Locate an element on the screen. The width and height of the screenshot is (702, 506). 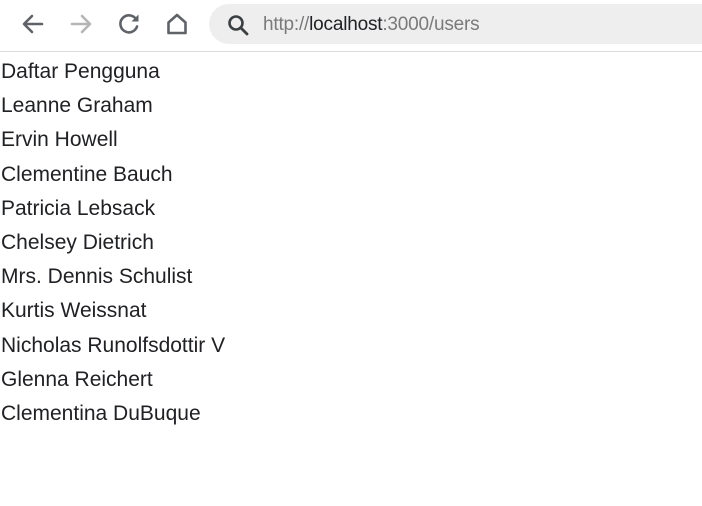
user-list-item: Glenna Reichert is located at coordinates (77, 379).